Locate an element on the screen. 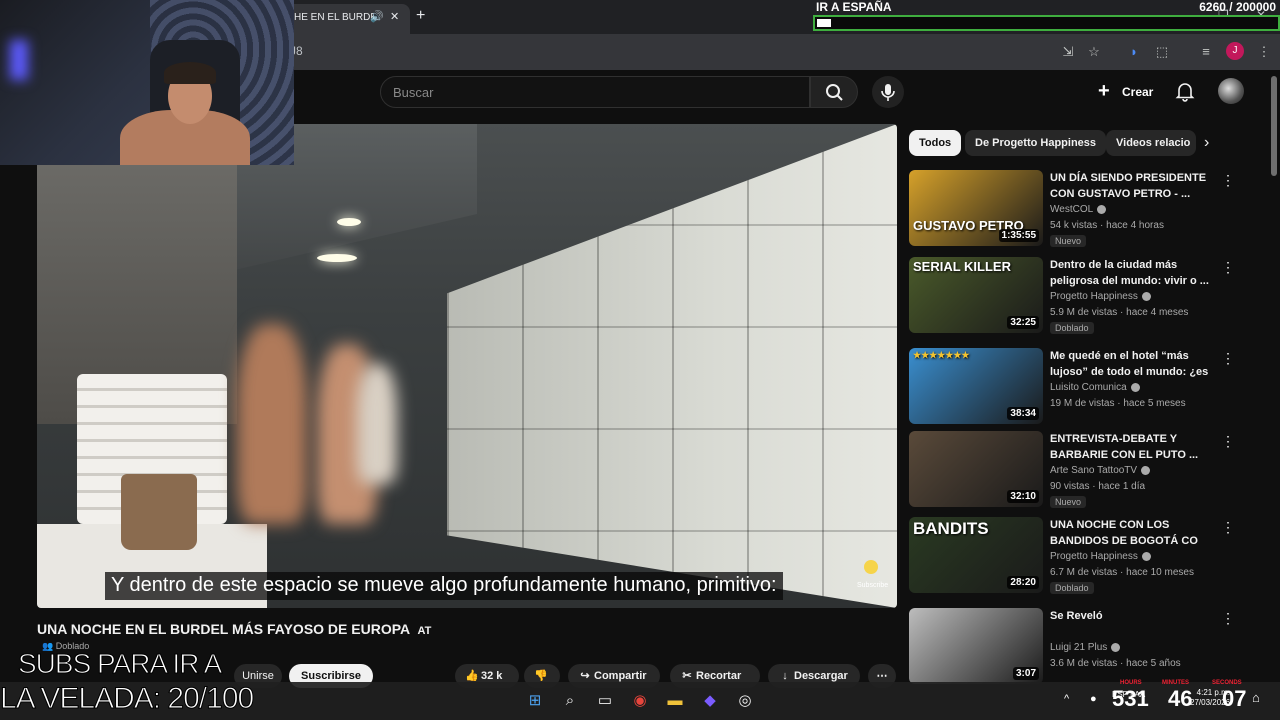  stream-subs-goal-line1: SUBS PARA IR A is located at coordinates (119, 664).